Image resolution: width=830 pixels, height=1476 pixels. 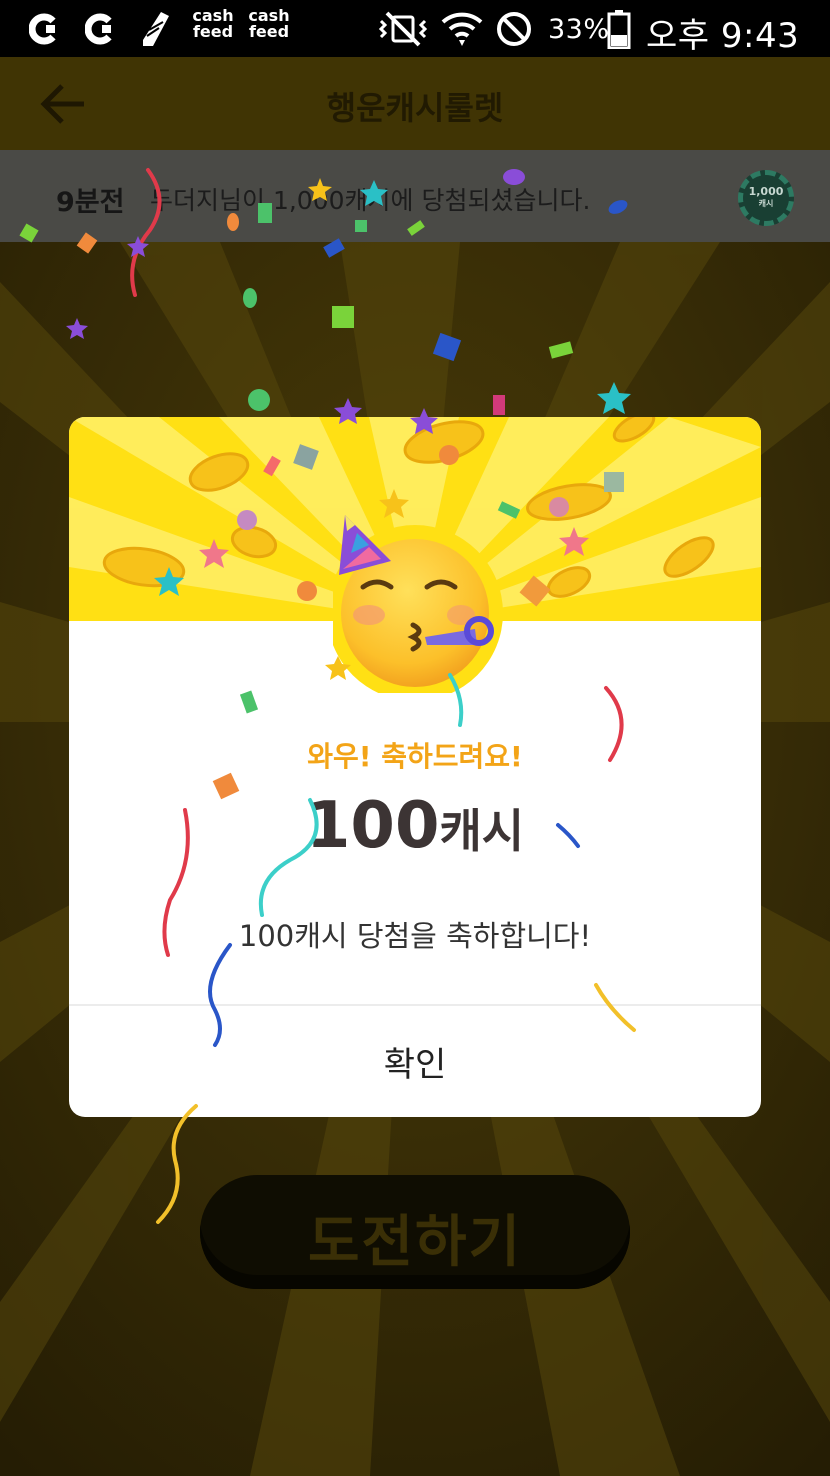 I want to click on shoe-icon, so click(x=156, y=29).